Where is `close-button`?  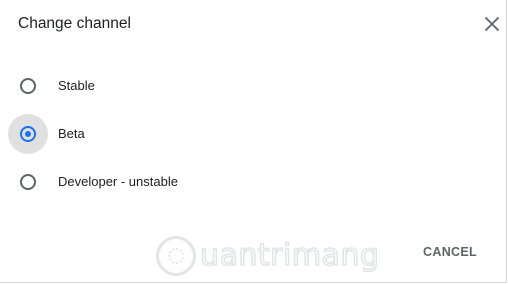
close-button is located at coordinates (492, 24).